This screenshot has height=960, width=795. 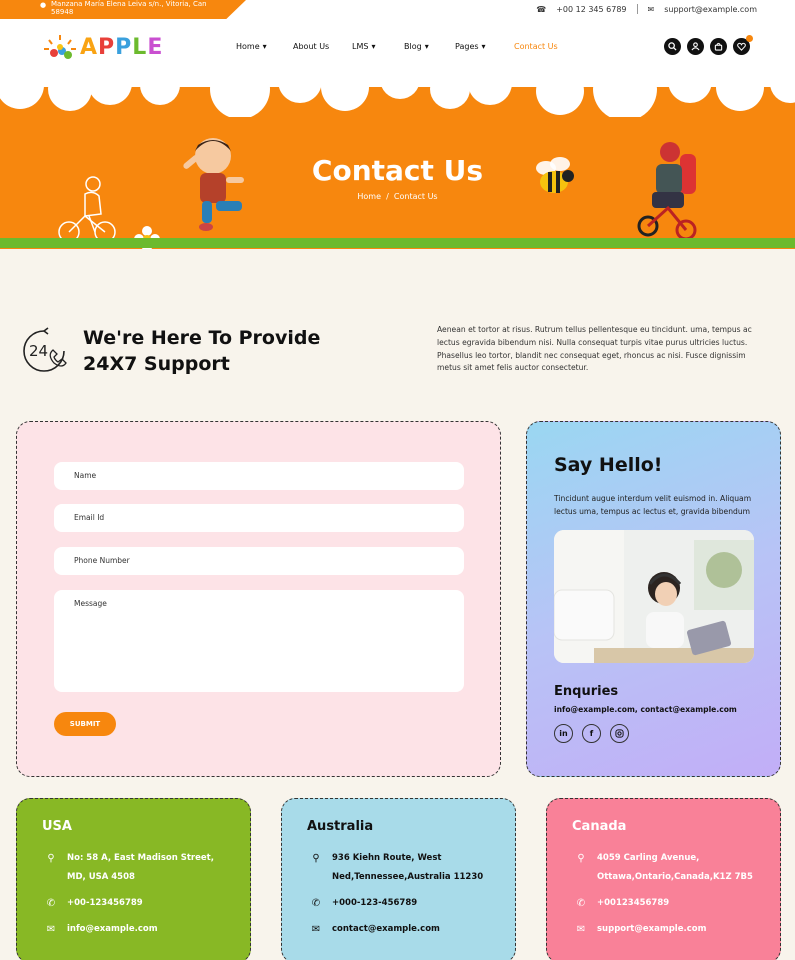 What do you see at coordinates (563, 733) in the screenshot?
I see `linkedin-icon: in` at bounding box center [563, 733].